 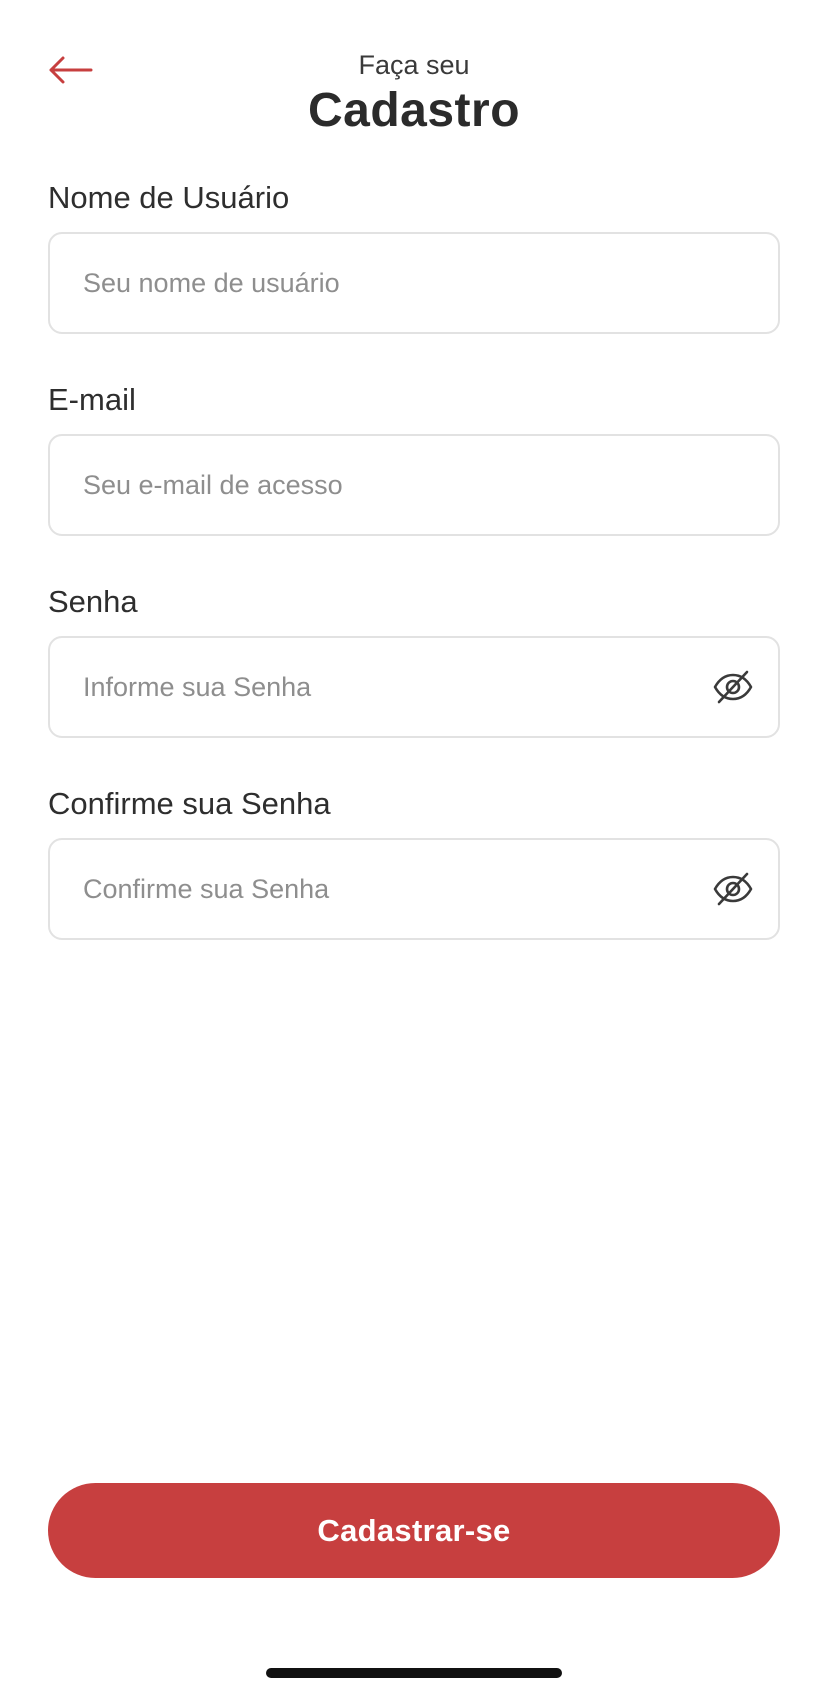 I want to click on password-label: Senha, so click(x=93, y=601).